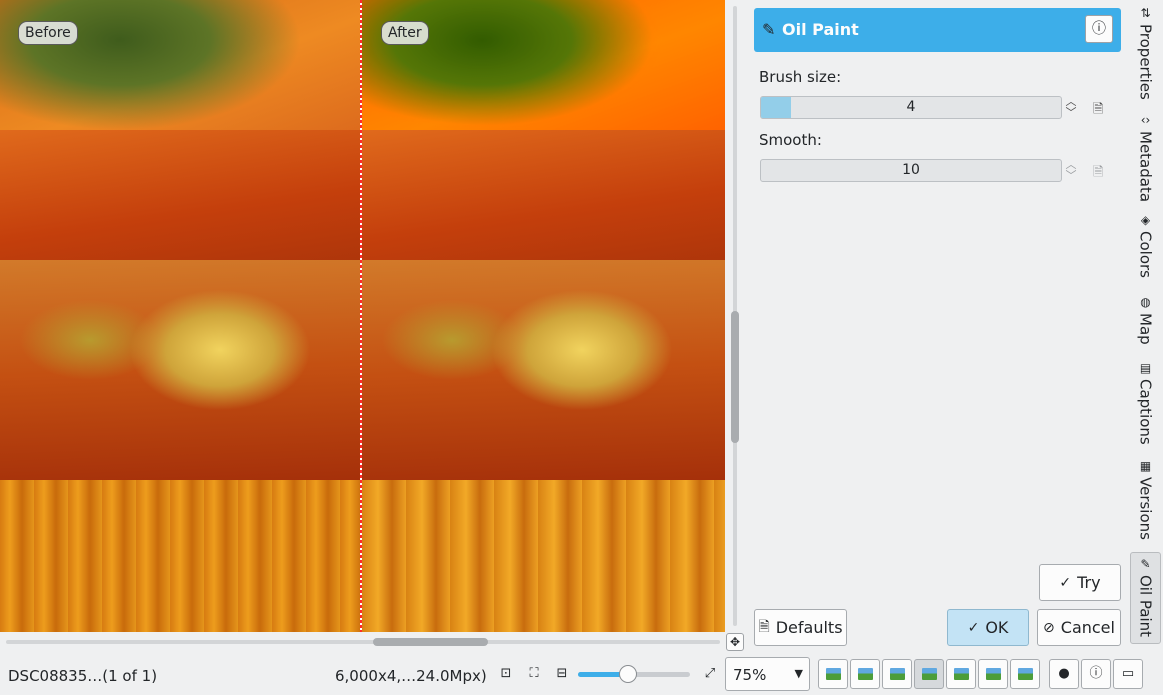  I want to click on tab-label: Map, so click(1145, 329).